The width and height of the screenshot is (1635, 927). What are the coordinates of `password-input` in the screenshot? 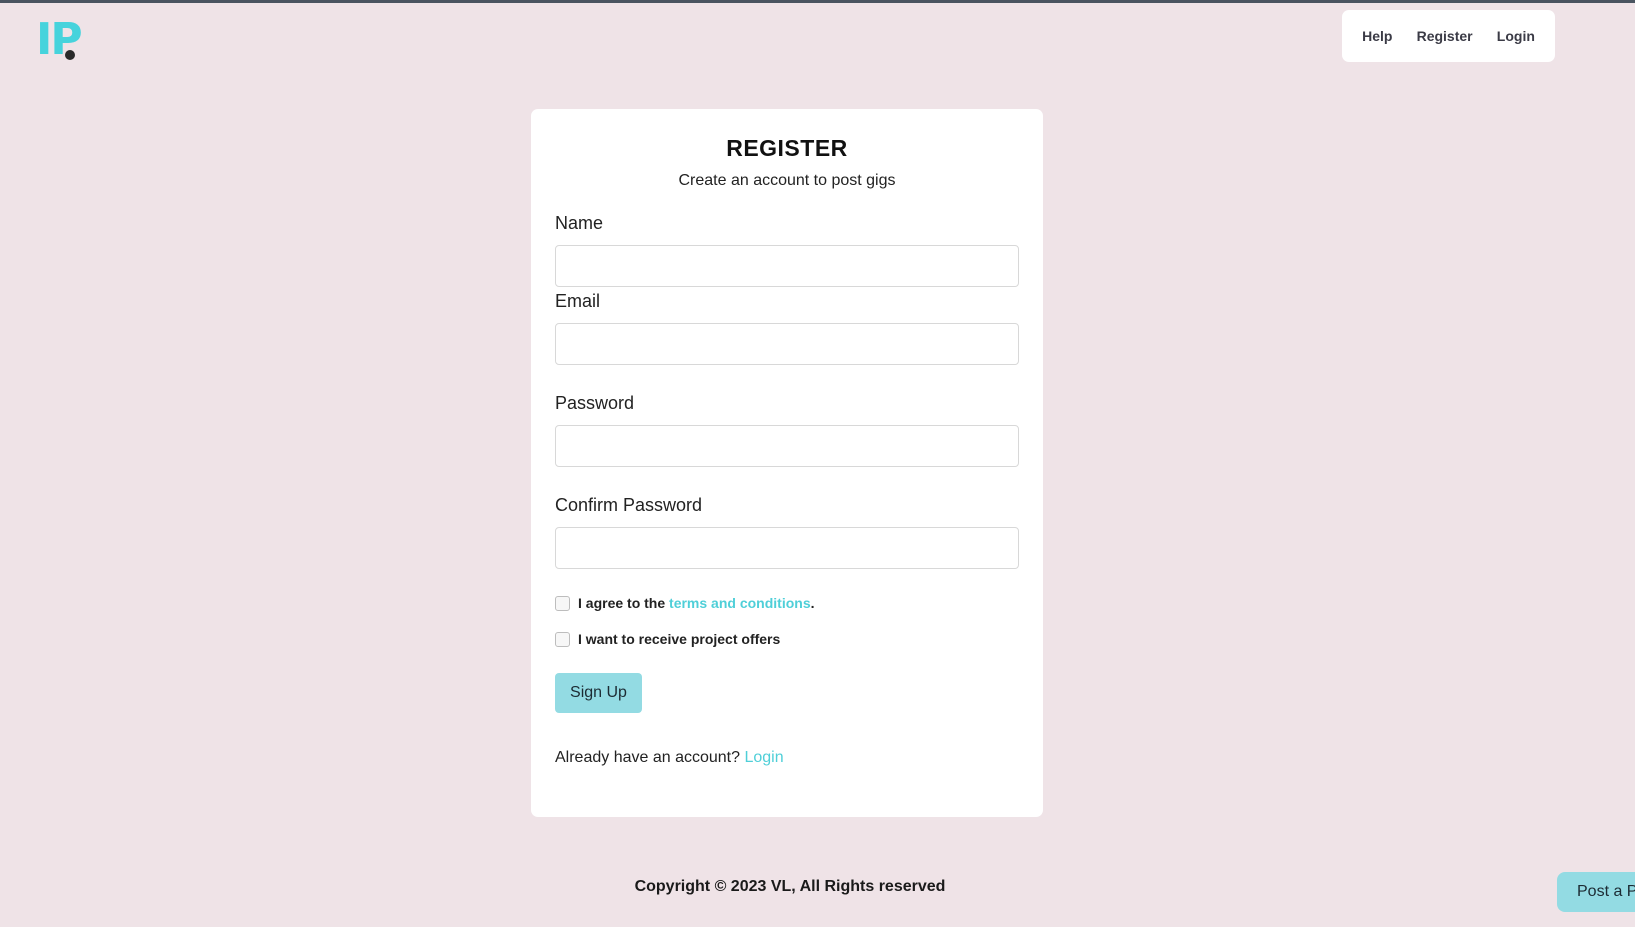 It's located at (787, 446).